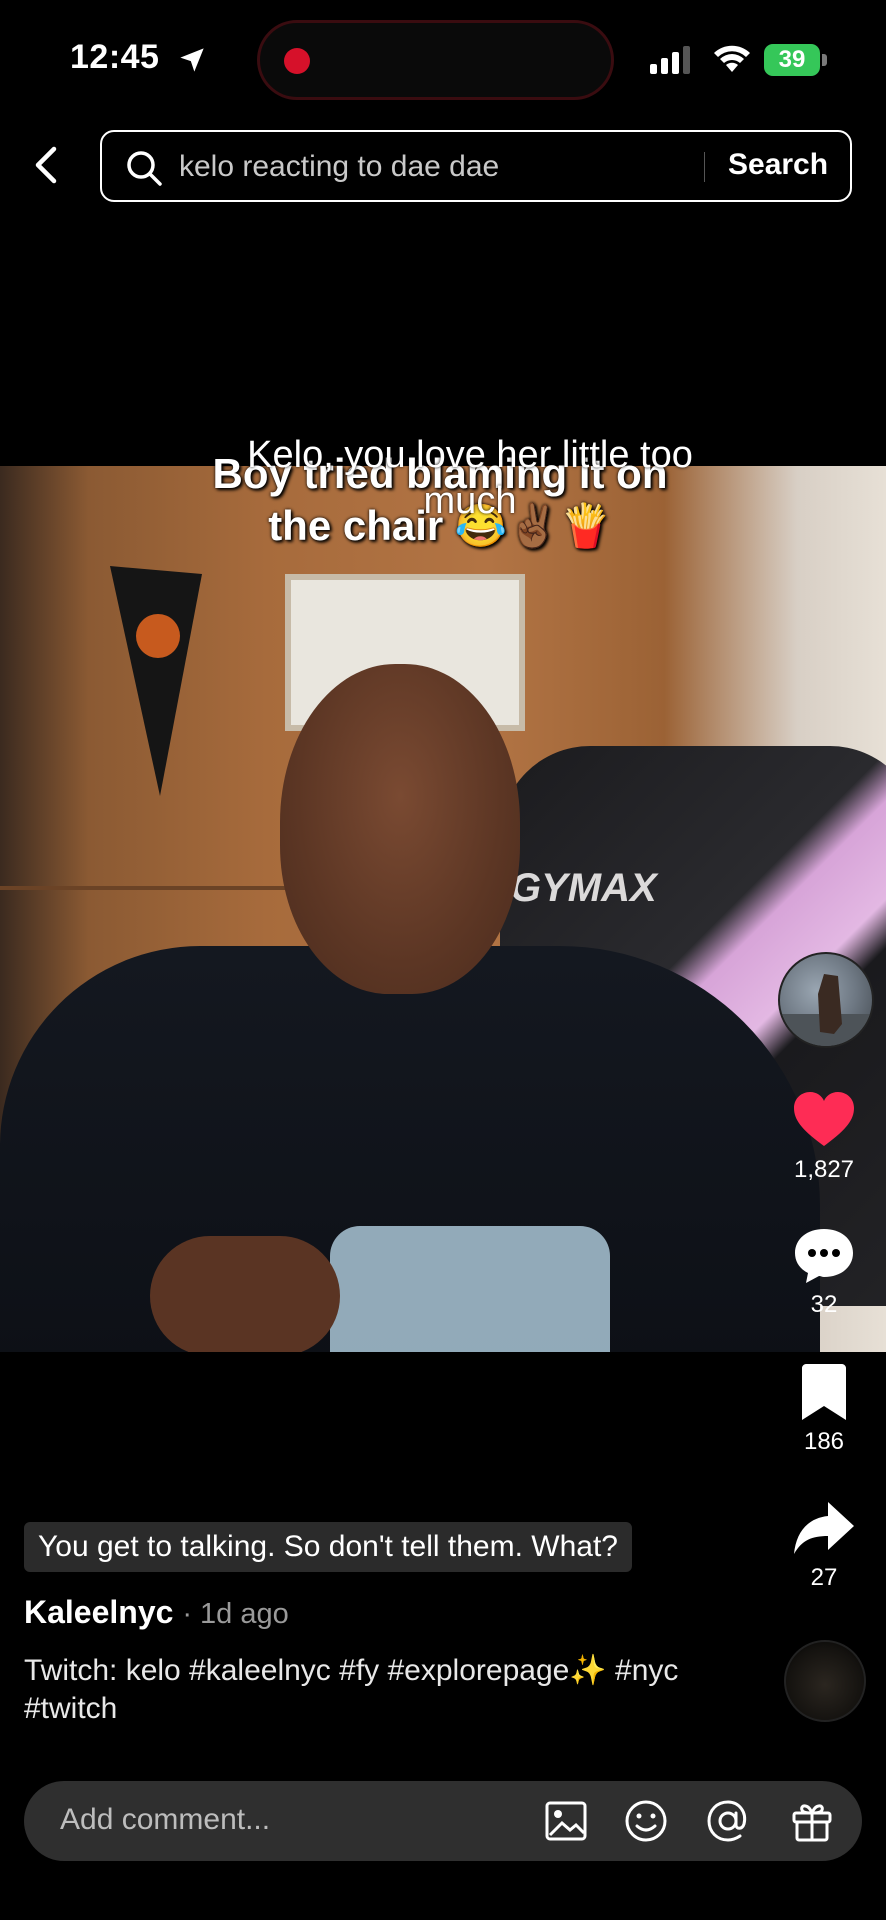 The image size is (886, 1920). Describe the element at coordinates (583, 888) in the screenshot. I see `chair-brand: GYMAX` at that location.